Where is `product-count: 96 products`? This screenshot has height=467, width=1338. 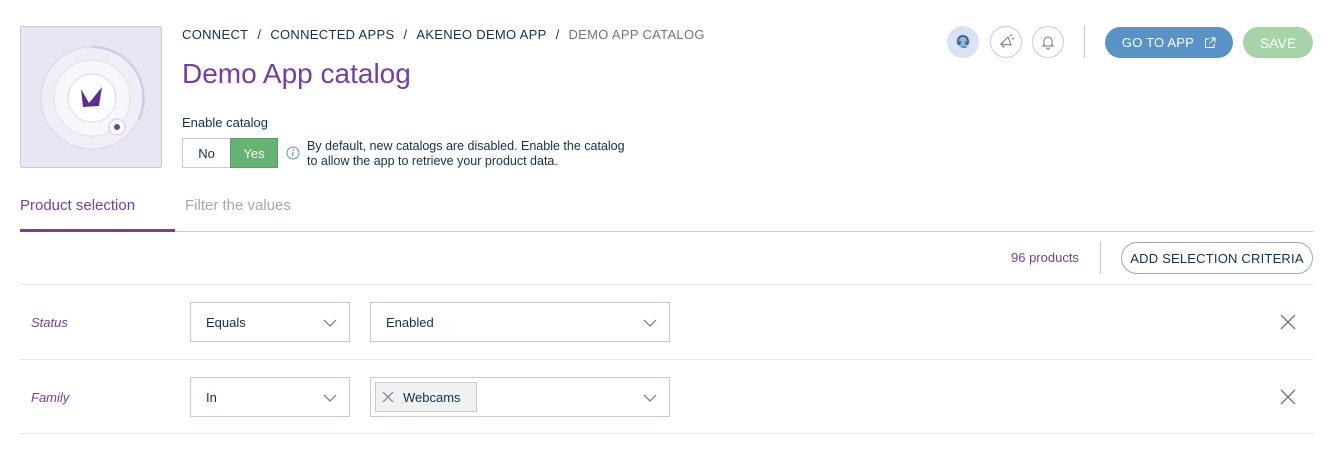
product-count: 96 products is located at coordinates (1045, 257).